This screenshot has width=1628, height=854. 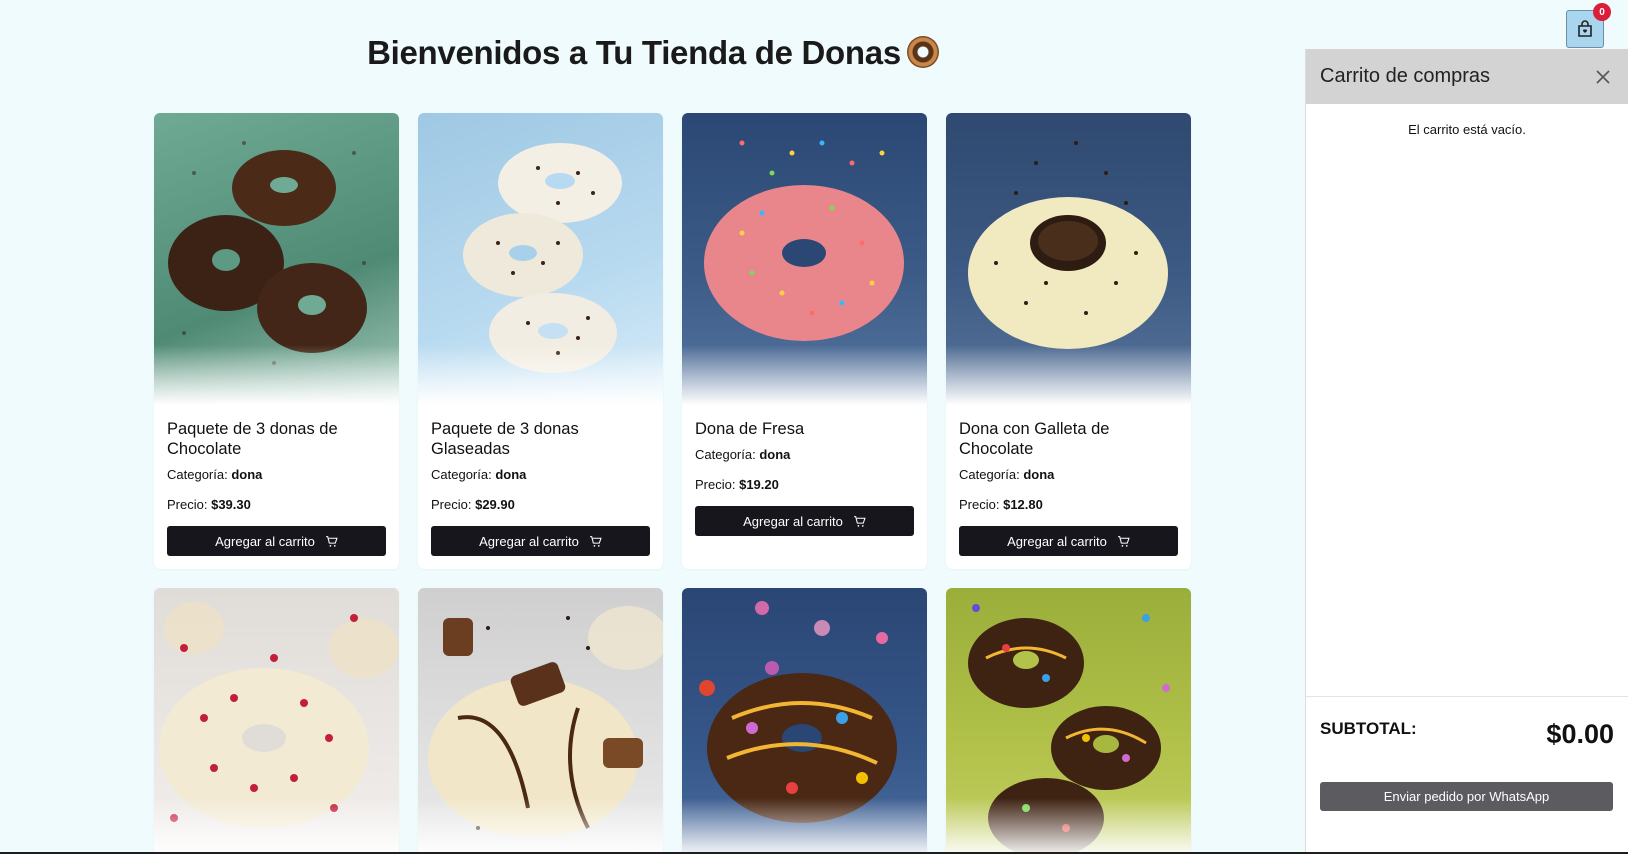 What do you see at coordinates (750, 429) in the screenshot?
I see `product-name: Dona de Fresa` at bounding box center [750, 429].